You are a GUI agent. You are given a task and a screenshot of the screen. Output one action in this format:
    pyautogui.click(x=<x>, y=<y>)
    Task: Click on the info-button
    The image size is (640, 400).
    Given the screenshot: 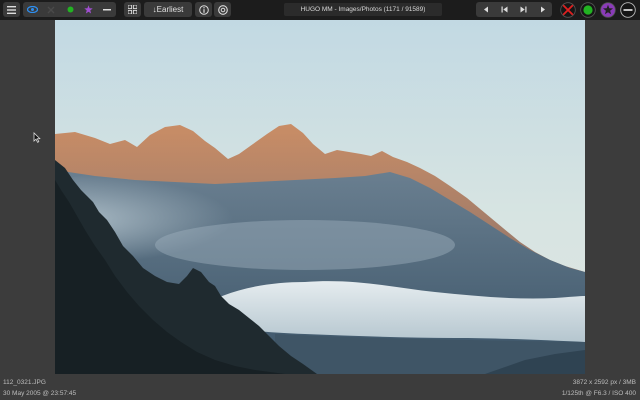 What is the action you would take?
    pyautogui.click(x=203, y=9)
    